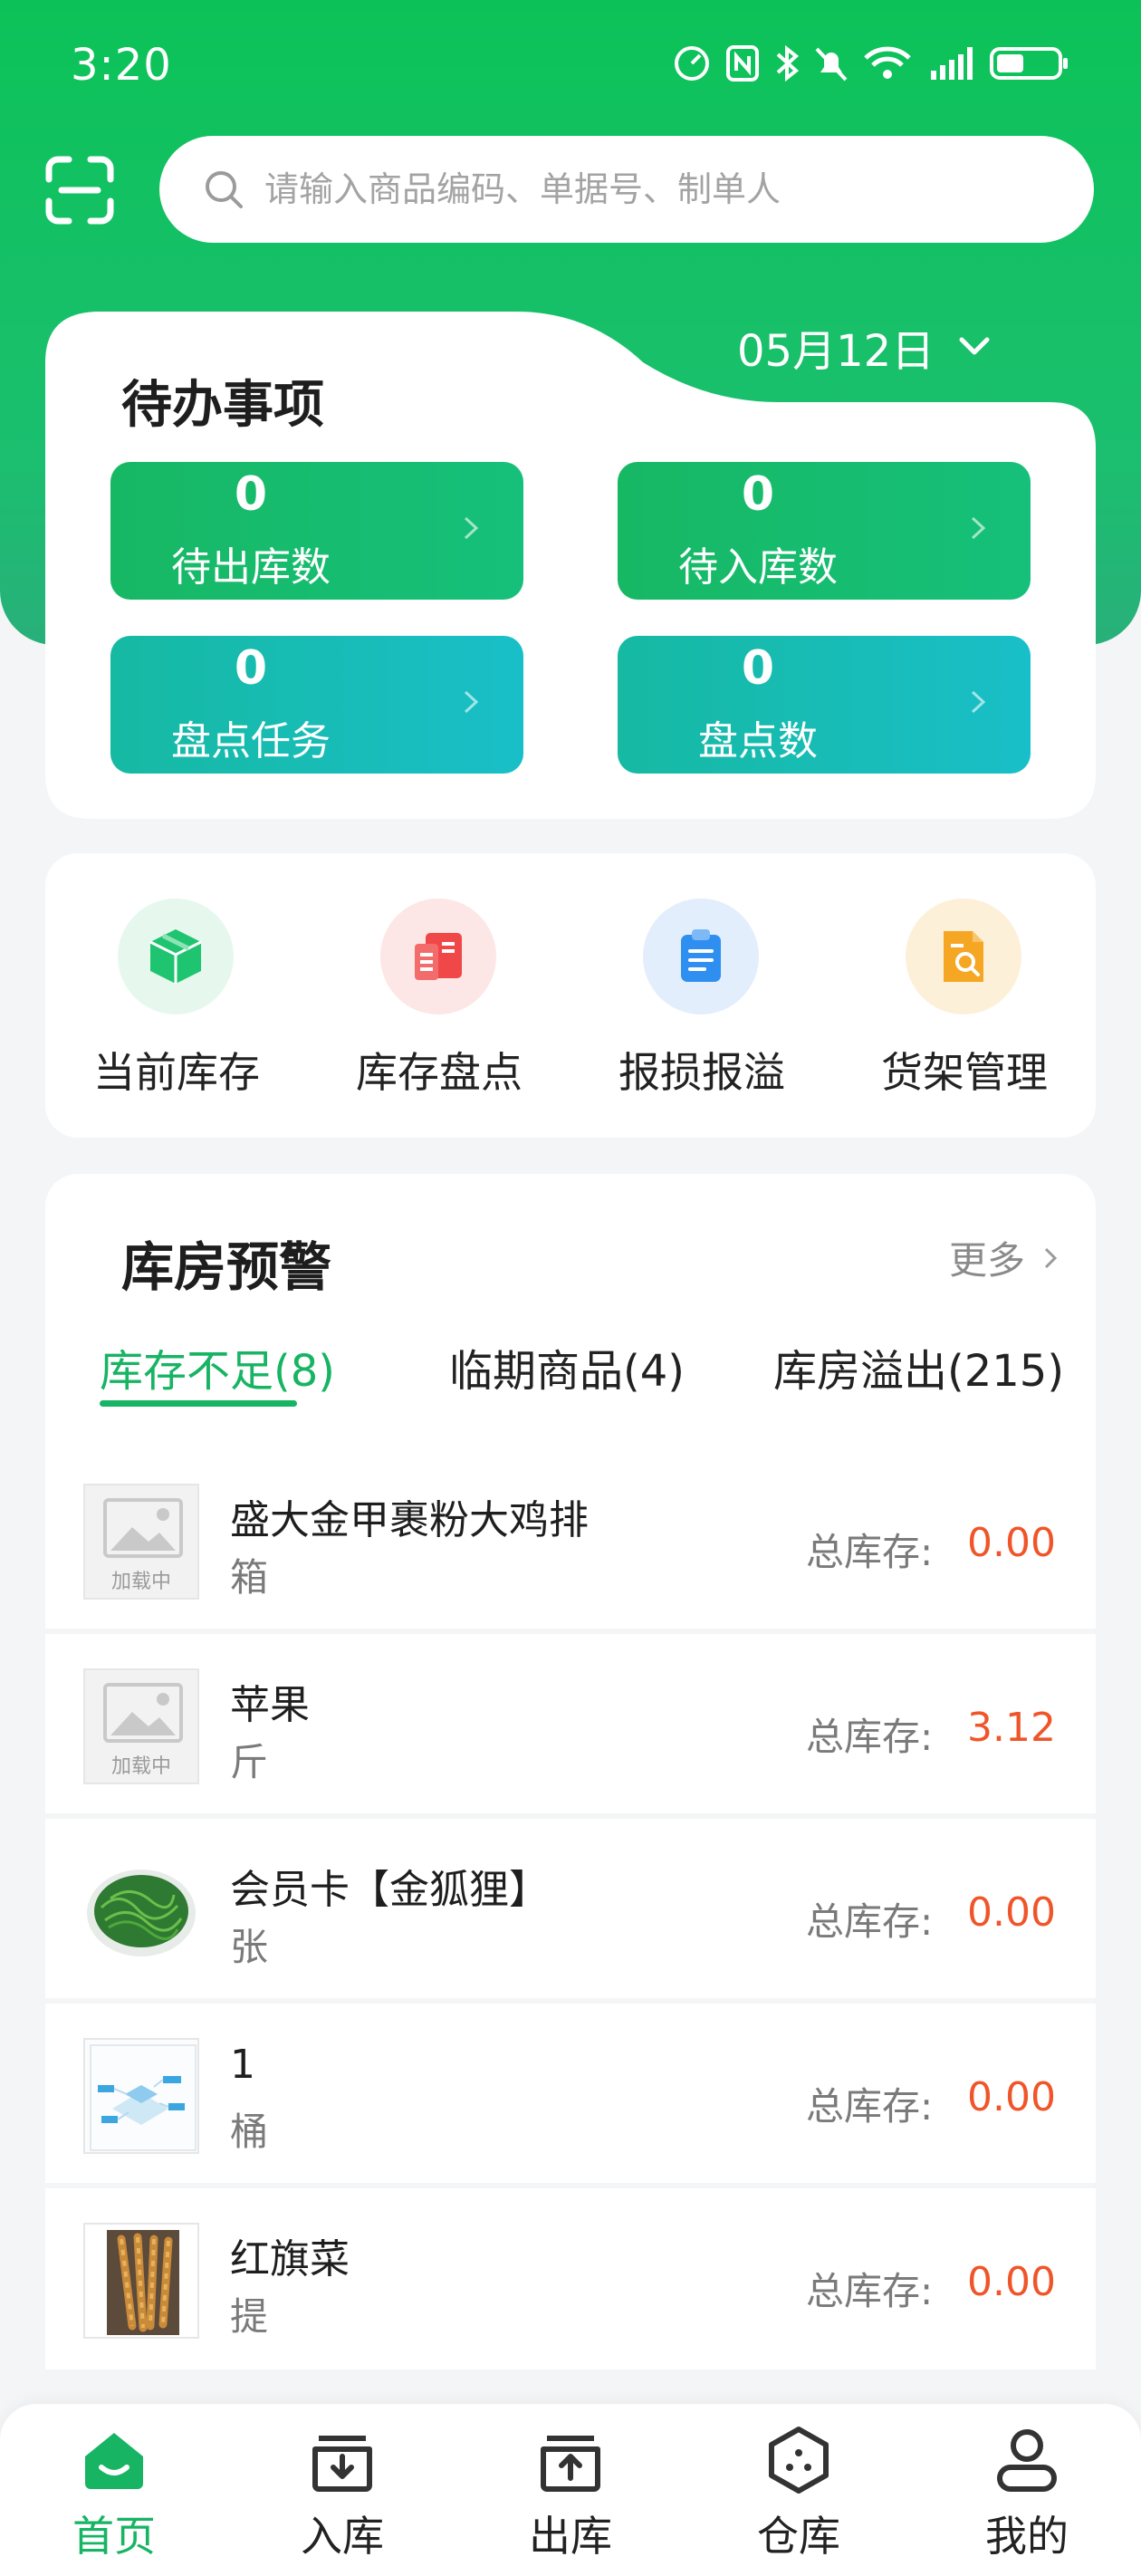 This screenshot has width=1141, height=2576. What do you see at coordinates (317, 705) in the screenshot?
I see `tile-stocktake-tasks: 0 盘点任务` at bounding box center [317, 705].